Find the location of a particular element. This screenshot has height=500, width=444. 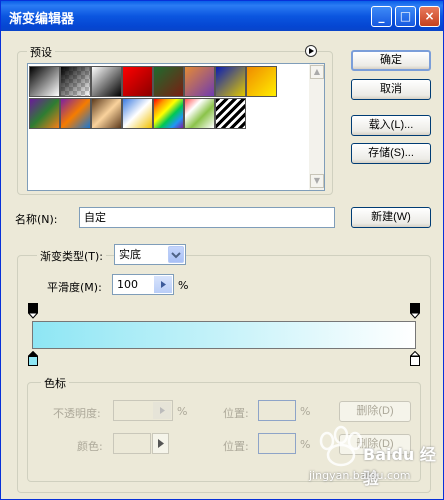

opacity-position-unit: % is located at coordinates (305, 411).